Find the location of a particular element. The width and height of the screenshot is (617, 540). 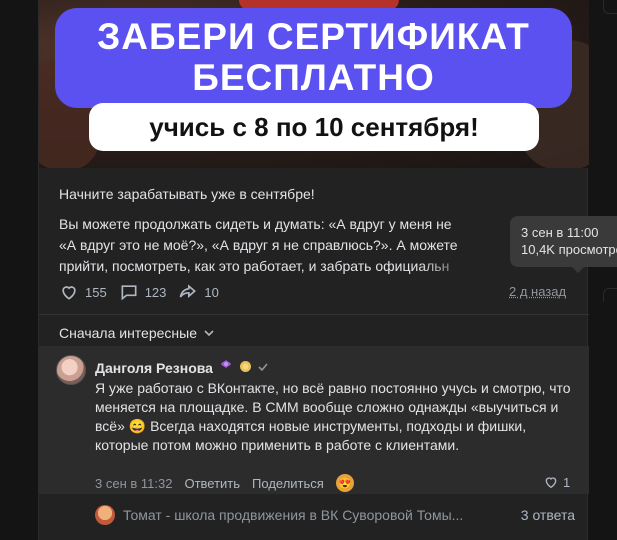

sort-label: Сначала интересные is located at coordinates (128, 333).